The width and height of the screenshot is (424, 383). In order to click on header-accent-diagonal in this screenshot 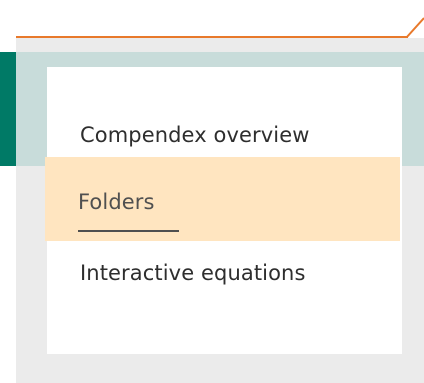, I will do `click(414, 27)`.